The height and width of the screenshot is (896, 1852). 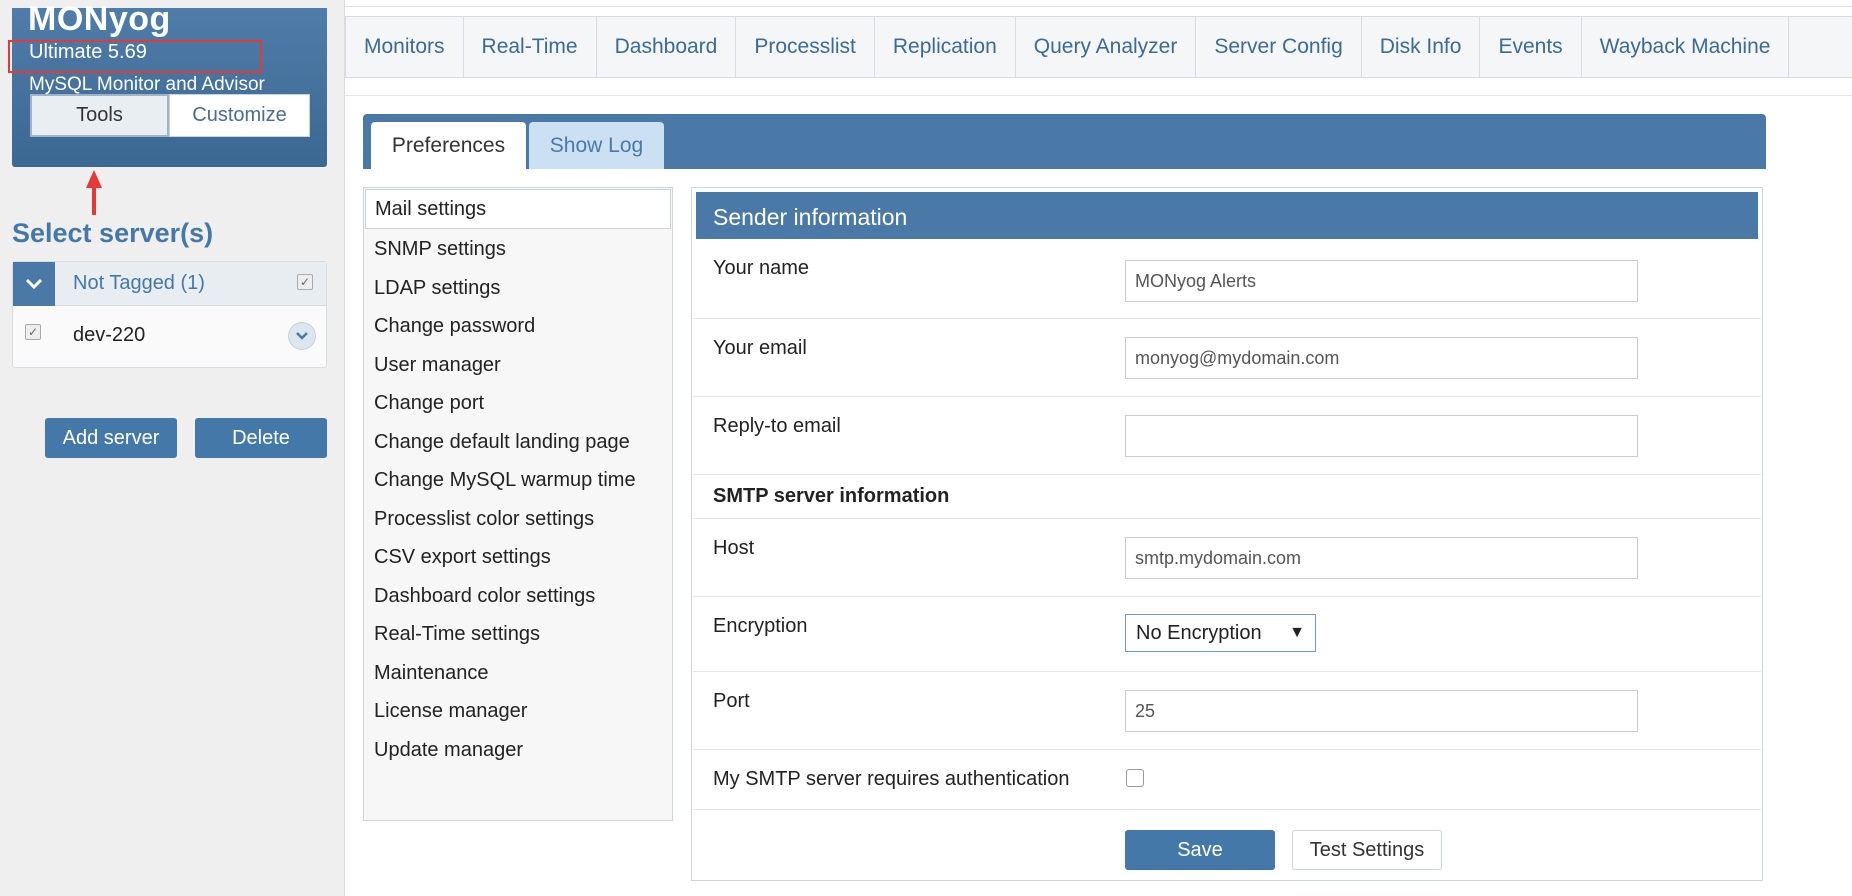 I want to click on form-row-your-email: Your email monyog@mydomain.com, so click(x=1227, y=358).